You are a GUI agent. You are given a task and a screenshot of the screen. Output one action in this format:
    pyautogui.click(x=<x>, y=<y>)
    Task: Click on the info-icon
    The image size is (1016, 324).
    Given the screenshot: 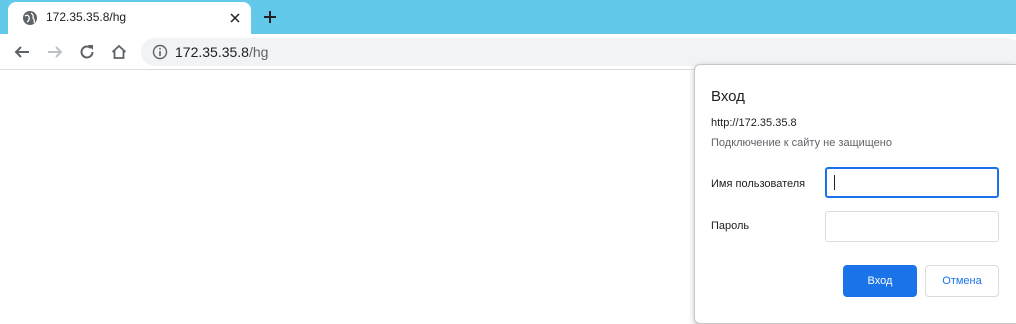 What is the action you would take?
    pyautogui.click(x=160, y=52)
    